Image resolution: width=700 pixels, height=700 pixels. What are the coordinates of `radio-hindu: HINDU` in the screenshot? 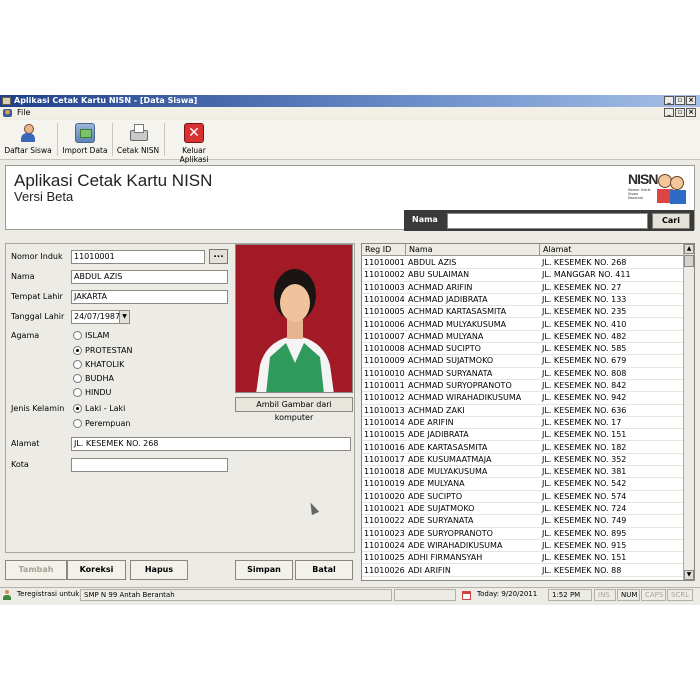 It's located at (92, 392).